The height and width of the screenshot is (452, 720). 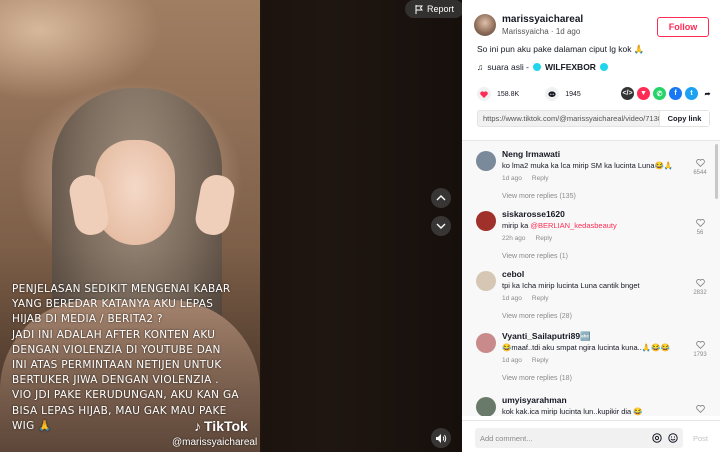 What do you see at coordinates (665, 438) in the screenshot?
I see `comment-input-icons` at bounding box center [665, 438].